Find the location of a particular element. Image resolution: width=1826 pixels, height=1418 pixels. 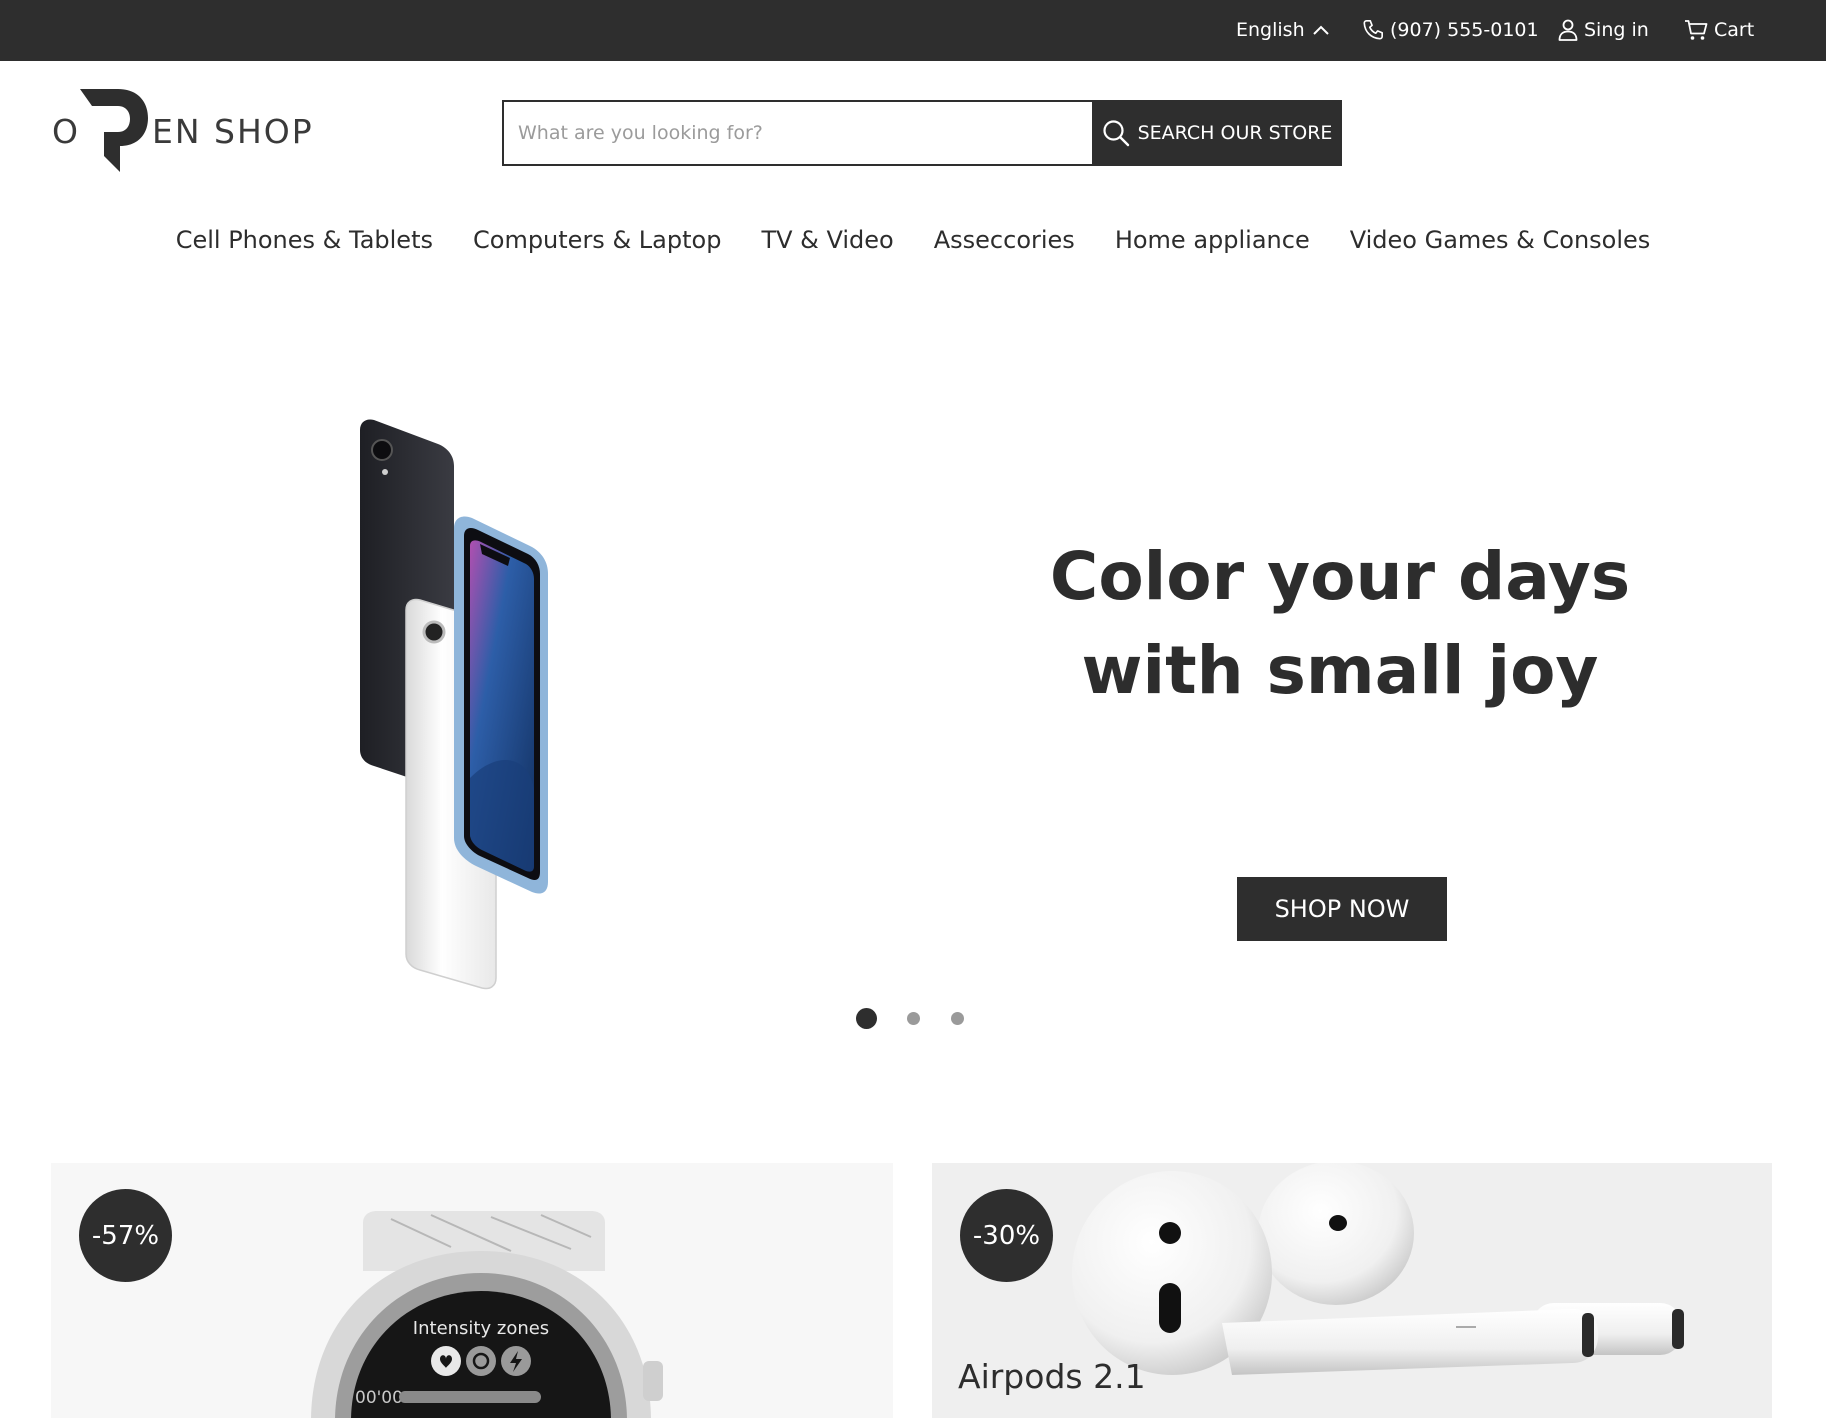

cart-icon is located at coordinates (1696, 30).